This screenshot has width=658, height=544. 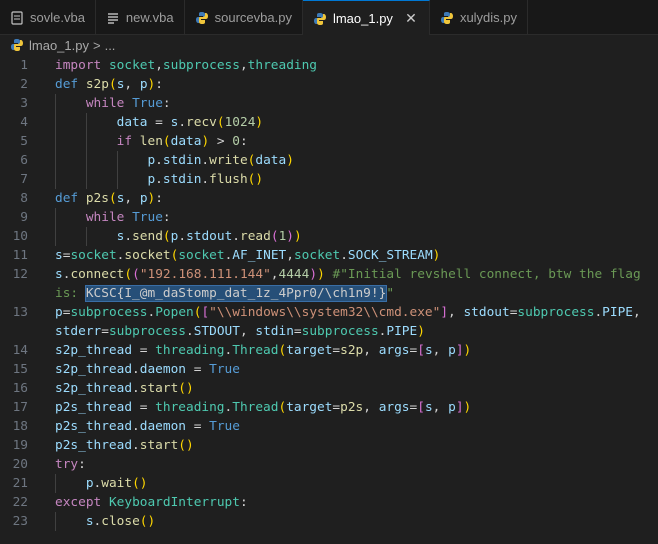 I want to click on tab-sourcevba-py: sourcevba.py, so click(x=244, y=17).